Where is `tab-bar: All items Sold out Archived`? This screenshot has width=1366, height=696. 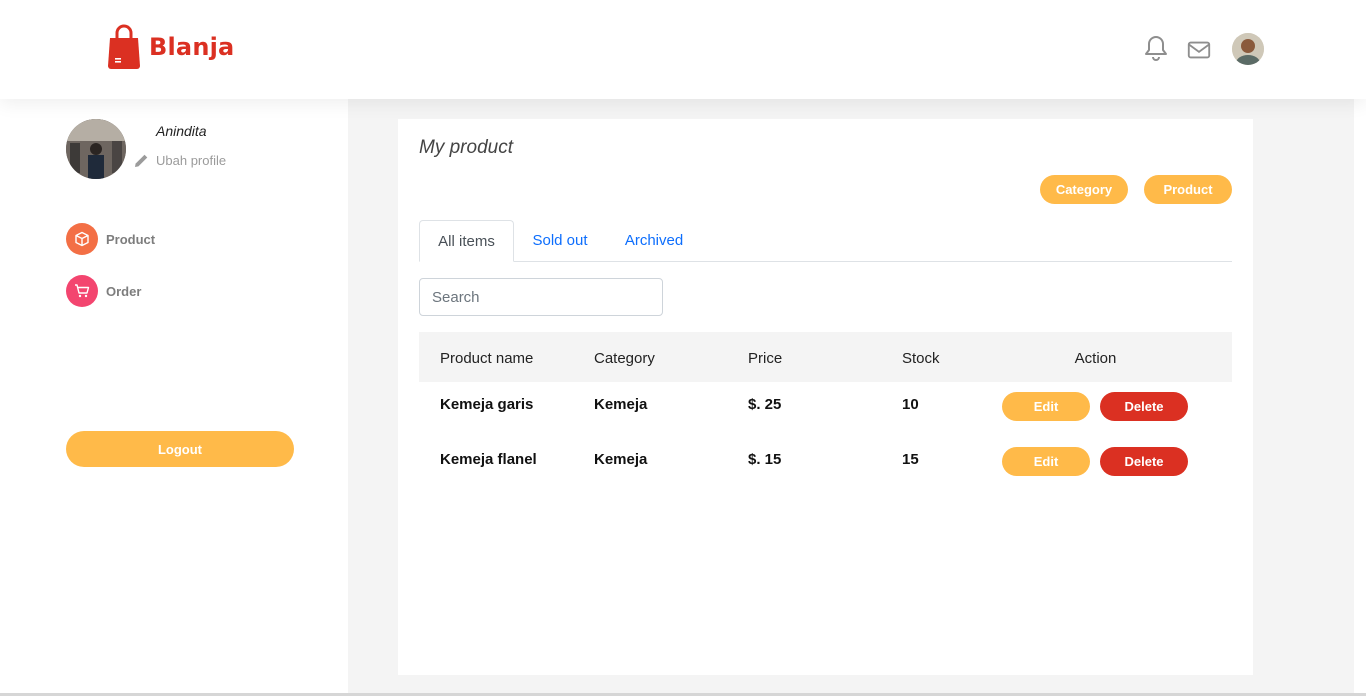 tab-bar: All items Sold out Archived is located at coordinates (825, 241).